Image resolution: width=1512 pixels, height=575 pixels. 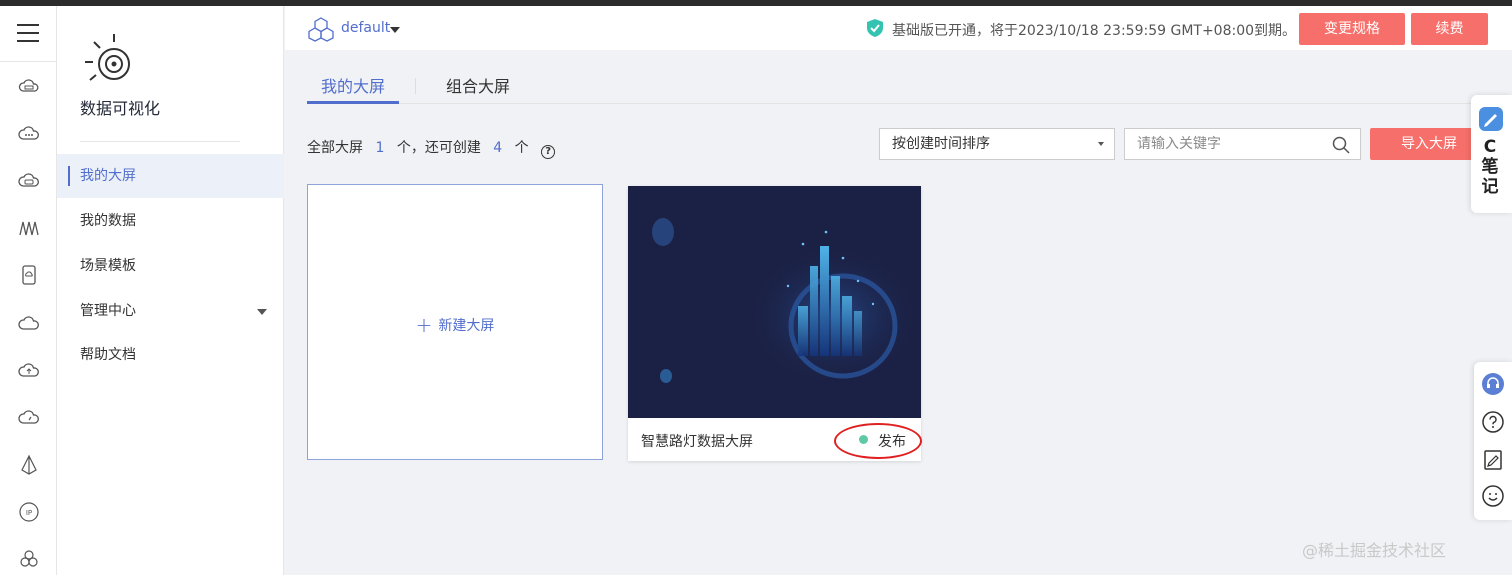 I want to click on screen-title: 智慧路灯数据大屏, so click(x=697, y=442).